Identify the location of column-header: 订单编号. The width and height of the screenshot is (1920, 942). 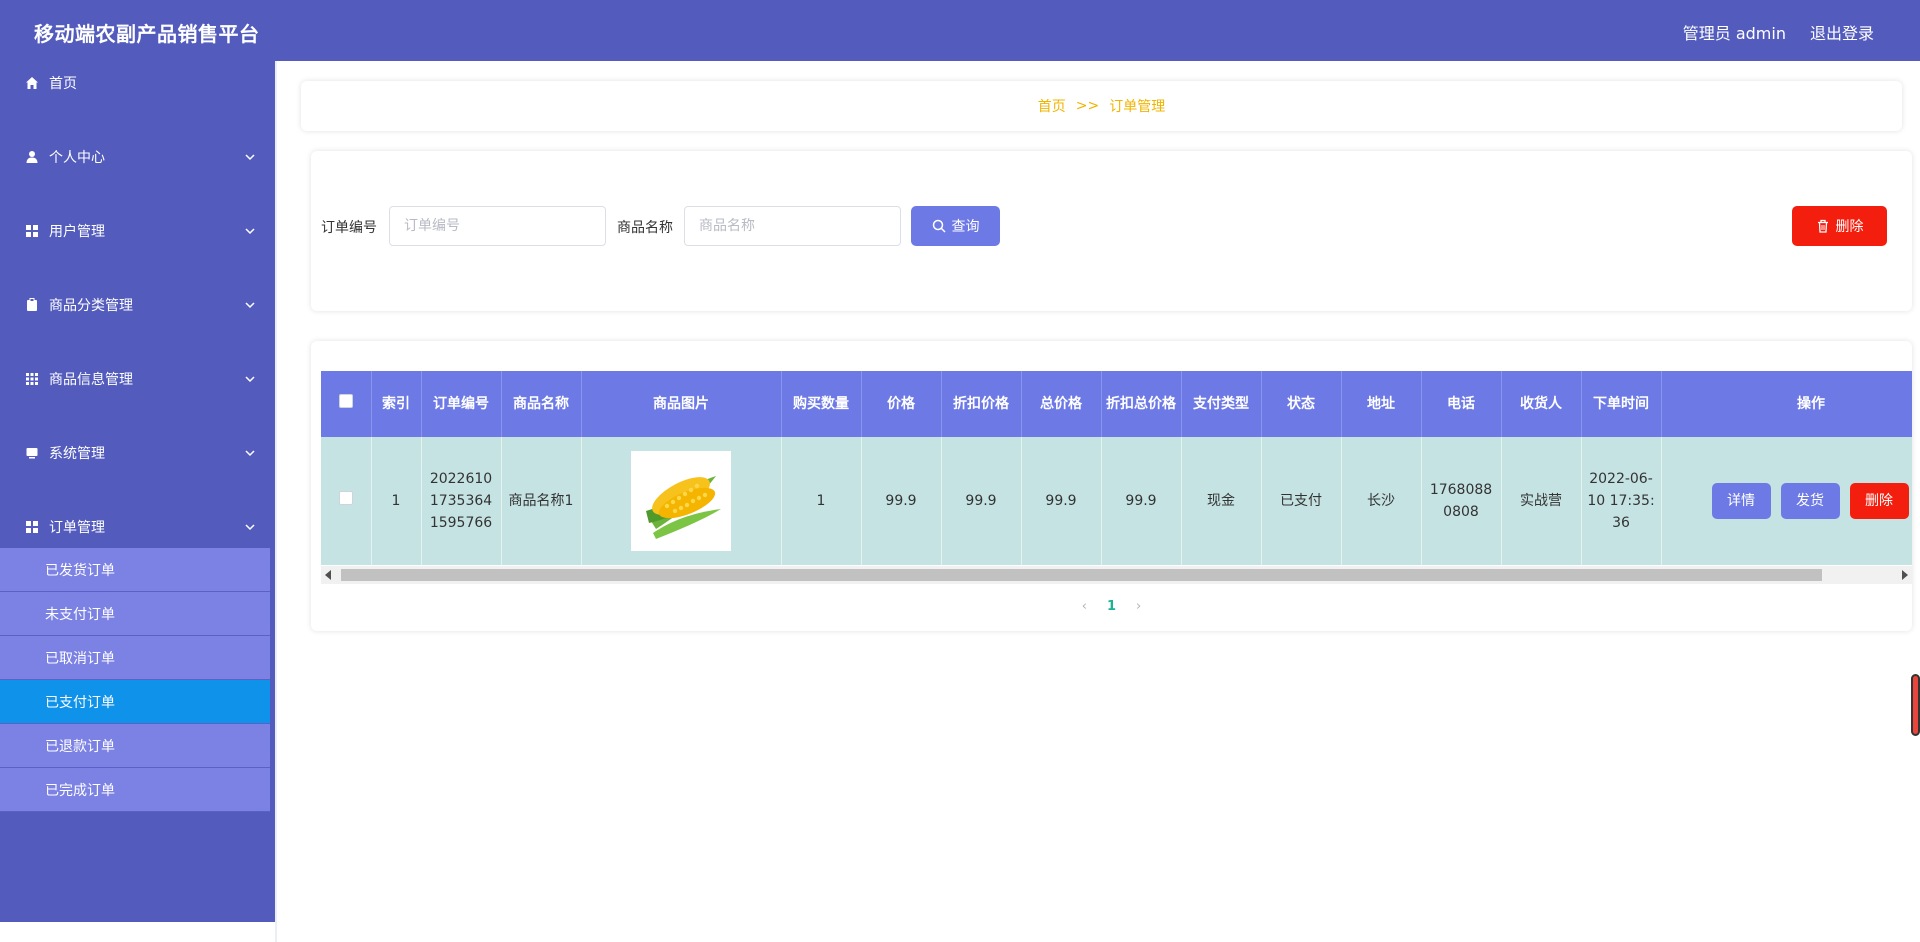
(461, 404).